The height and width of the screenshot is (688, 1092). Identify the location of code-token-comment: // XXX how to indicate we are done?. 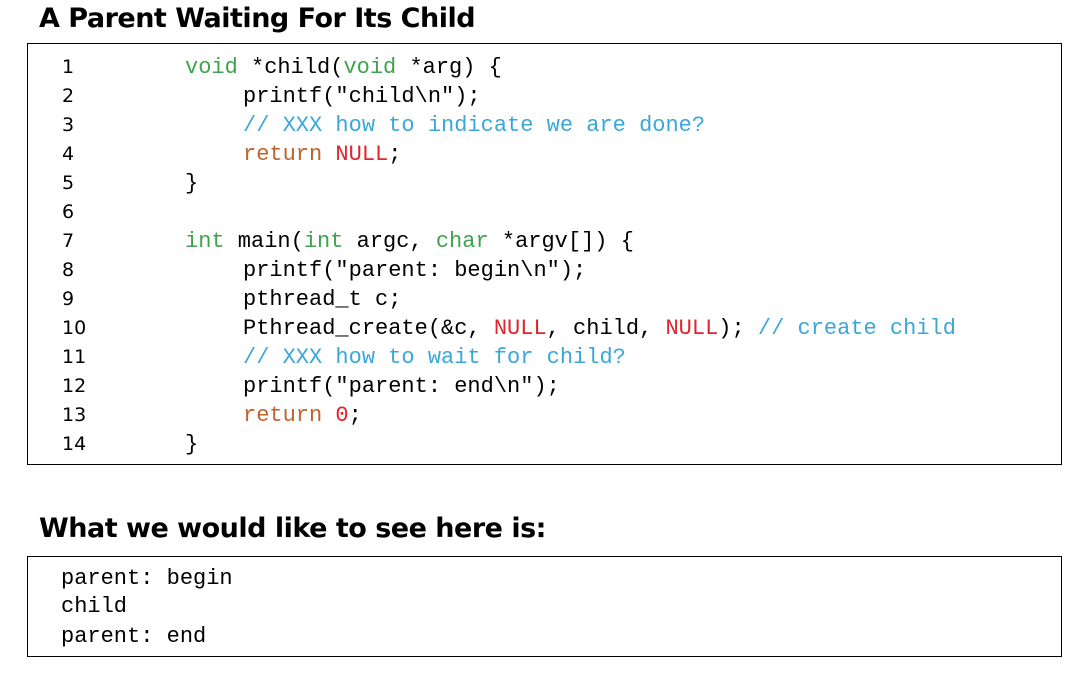
(474, 125).